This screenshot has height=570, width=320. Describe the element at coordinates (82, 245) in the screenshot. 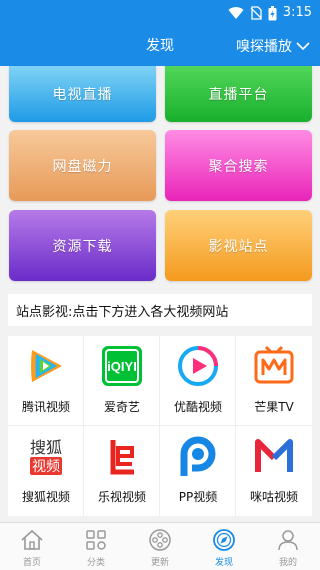

I see `tile-resource-download: 资源下载` at that location.